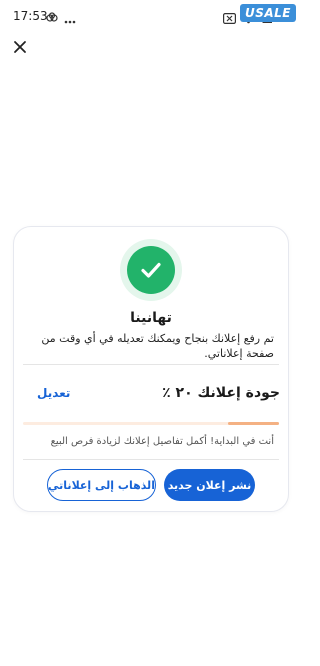 The width and height of the screenshot is (320, 666). What do you see at coordinates (151, 423) in the screenshot?
I see `quality-progress-bar` at bounding box center [151, 423].